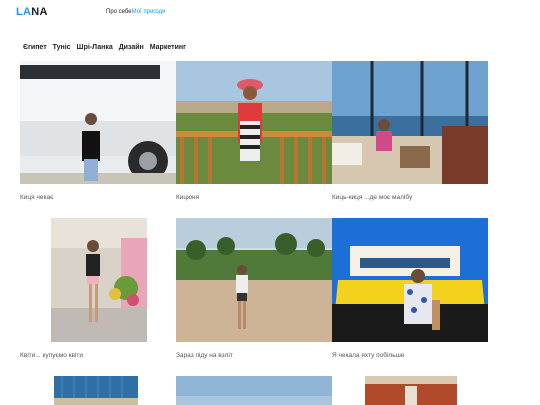  What do you see at coordinates (119, 12) in the screenshot?
I see `nav-about: Про себе` at bounding box center [119, 12].